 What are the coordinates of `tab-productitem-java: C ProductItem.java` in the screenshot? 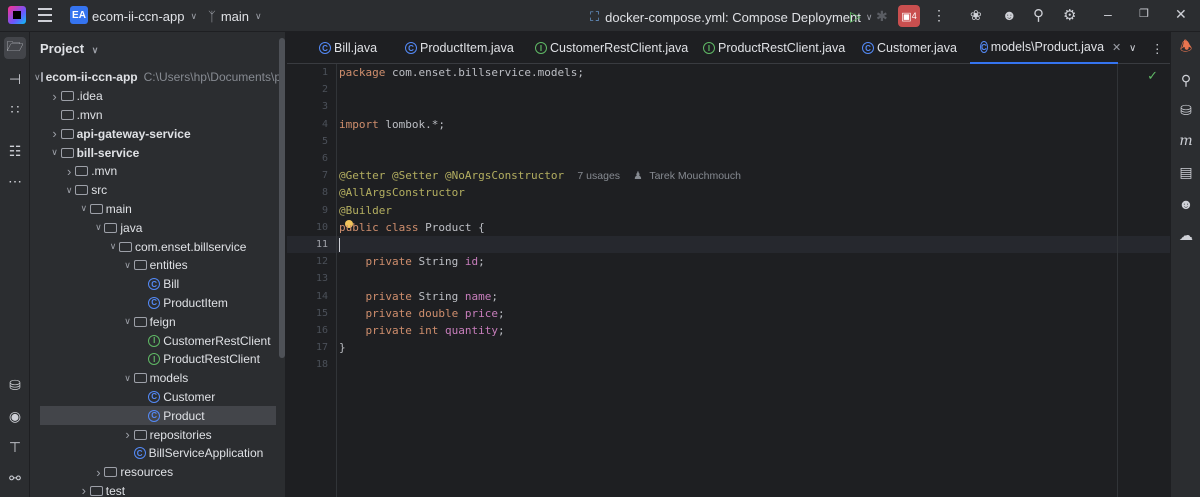 It's located at (459, 48).